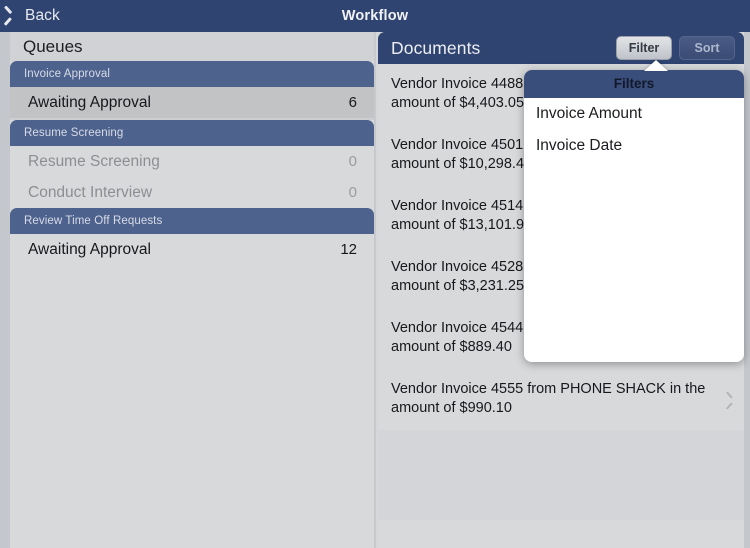  I want to click on documents-header: Documents Filter Sort, so click(561, 48).